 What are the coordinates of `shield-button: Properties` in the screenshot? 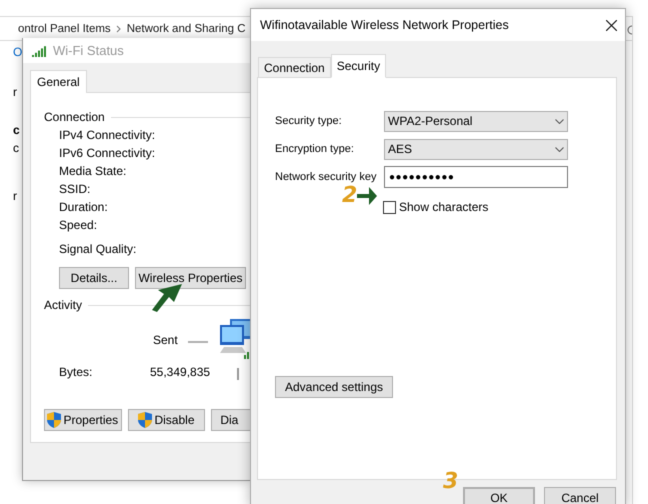 It's located at (83, 420).